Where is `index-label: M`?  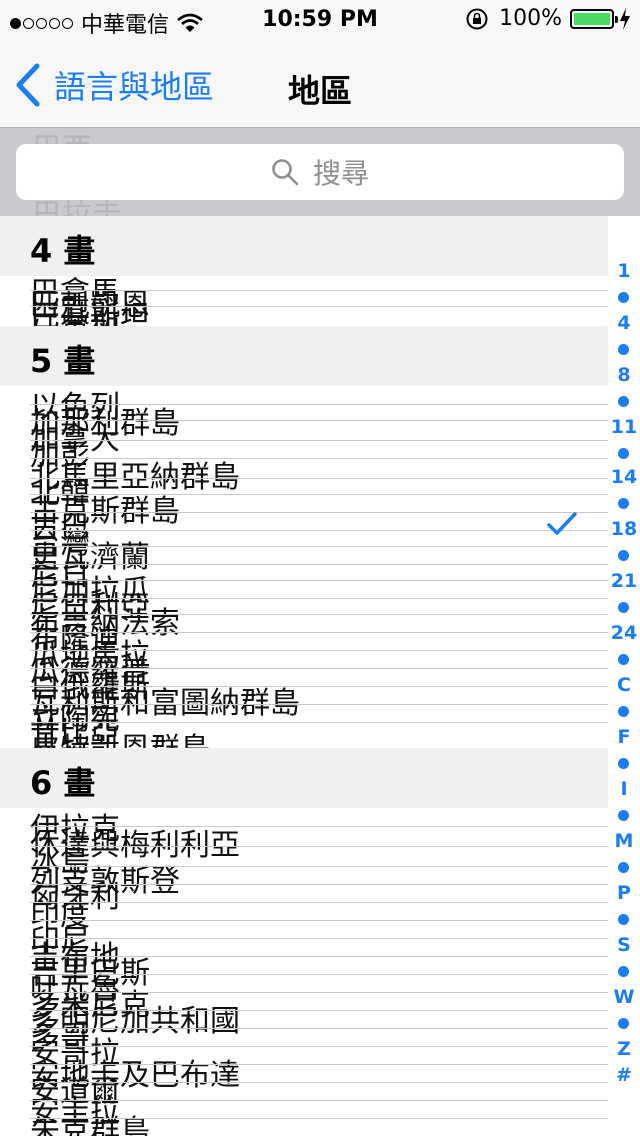
index-label: M is located at coordinates (624, 841).